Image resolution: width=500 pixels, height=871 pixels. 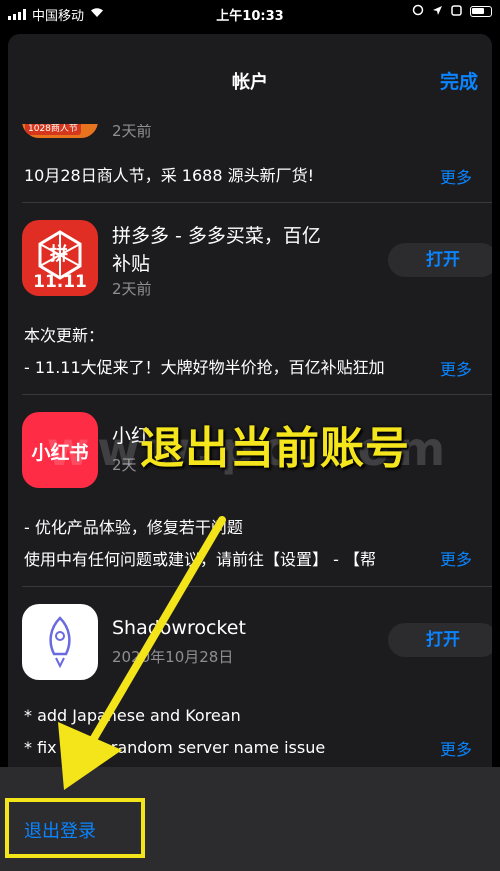 What do you see at coordinates (59, 254) in the screenshot?
I see `app-icon-mark: 拼` at bounding box center [59, 254].